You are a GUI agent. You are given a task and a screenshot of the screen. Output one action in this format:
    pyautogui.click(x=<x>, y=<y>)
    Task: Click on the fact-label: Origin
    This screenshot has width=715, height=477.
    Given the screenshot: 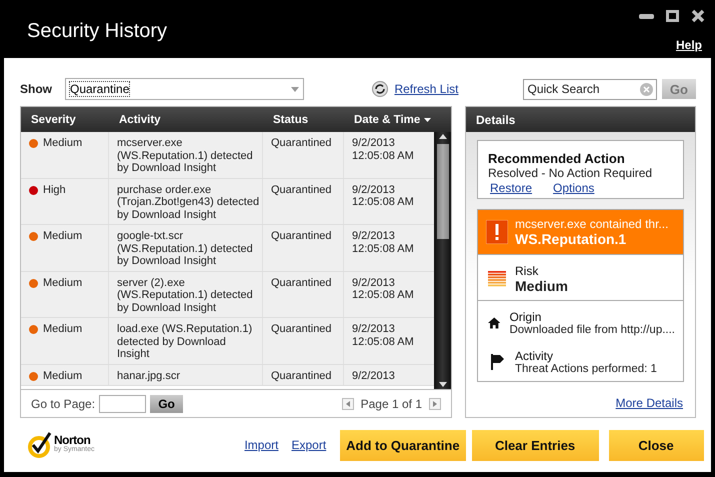 What is the action you would take?
    pyautogui.click(x=525, y=317)
    